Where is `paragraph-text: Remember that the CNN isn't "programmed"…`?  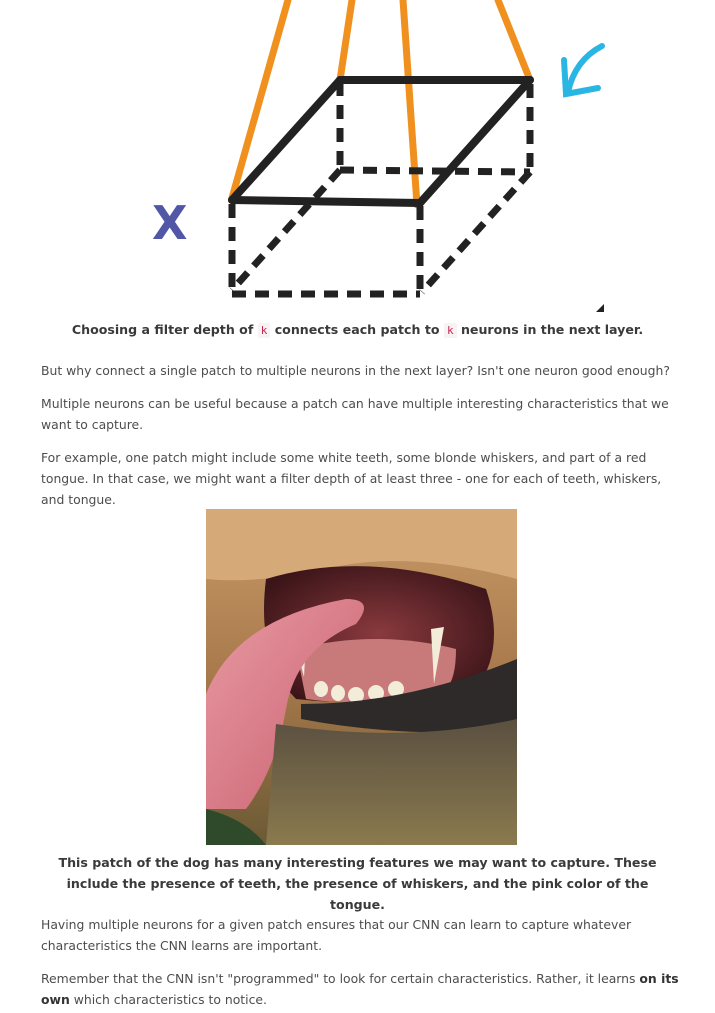 paragraph-text: Remember that the CNN isn't "programmed"… is located at coordinates (340, 978).